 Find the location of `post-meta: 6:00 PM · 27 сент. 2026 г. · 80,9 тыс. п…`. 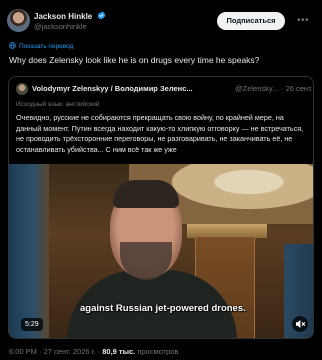

post-meta: 6:00 PM · 27 сент. 2026 г. · 80,9 тыс. п… is located at coordinates (93, 351).